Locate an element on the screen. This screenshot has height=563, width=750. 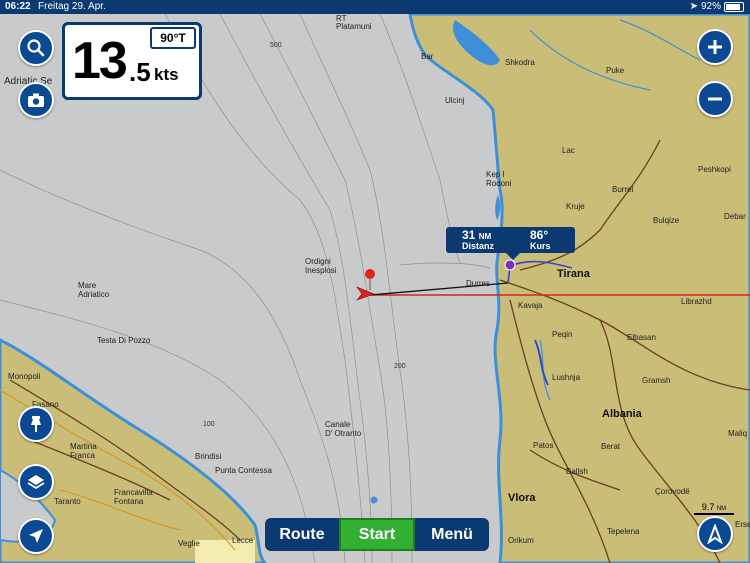
map-label: Mare Adriatico is located at coordinates (94, 290).